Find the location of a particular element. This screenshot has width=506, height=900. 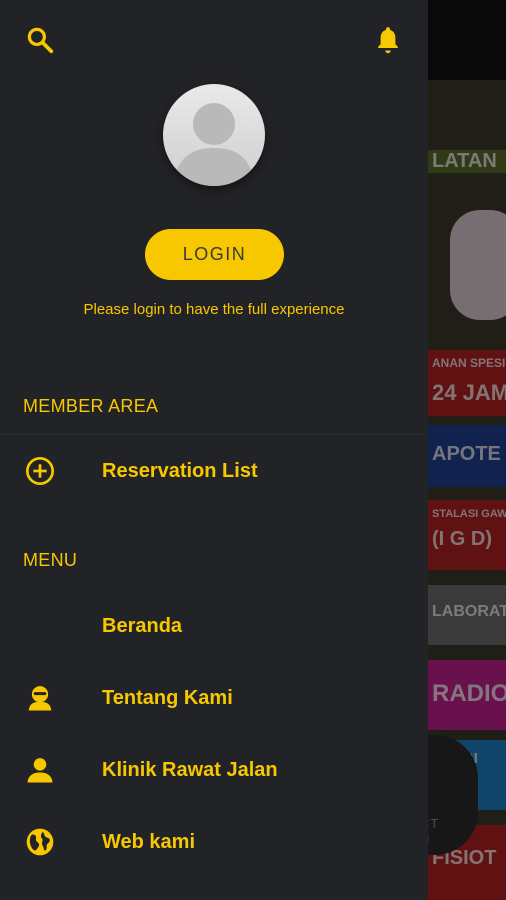

menu-item-label: Tentang Kami is located at coordinates (167, 697).